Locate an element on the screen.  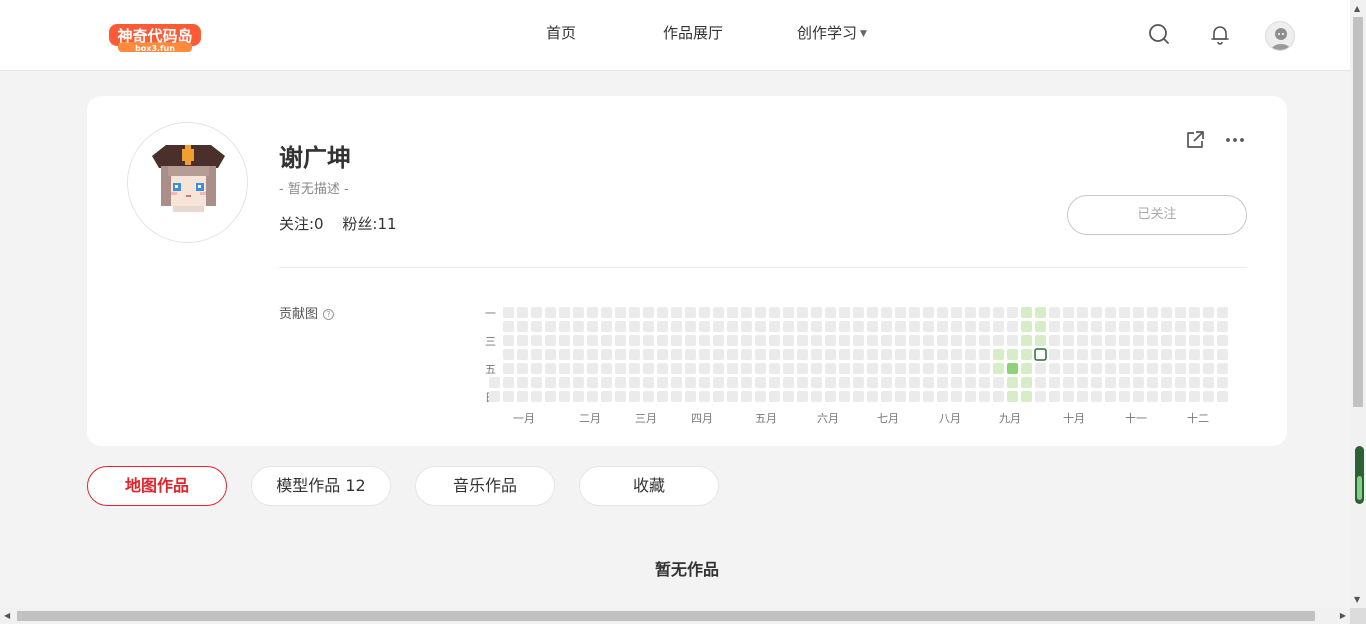
vertical-scrollbar: ▲ ▼ is located at coordinates (1358, 304).